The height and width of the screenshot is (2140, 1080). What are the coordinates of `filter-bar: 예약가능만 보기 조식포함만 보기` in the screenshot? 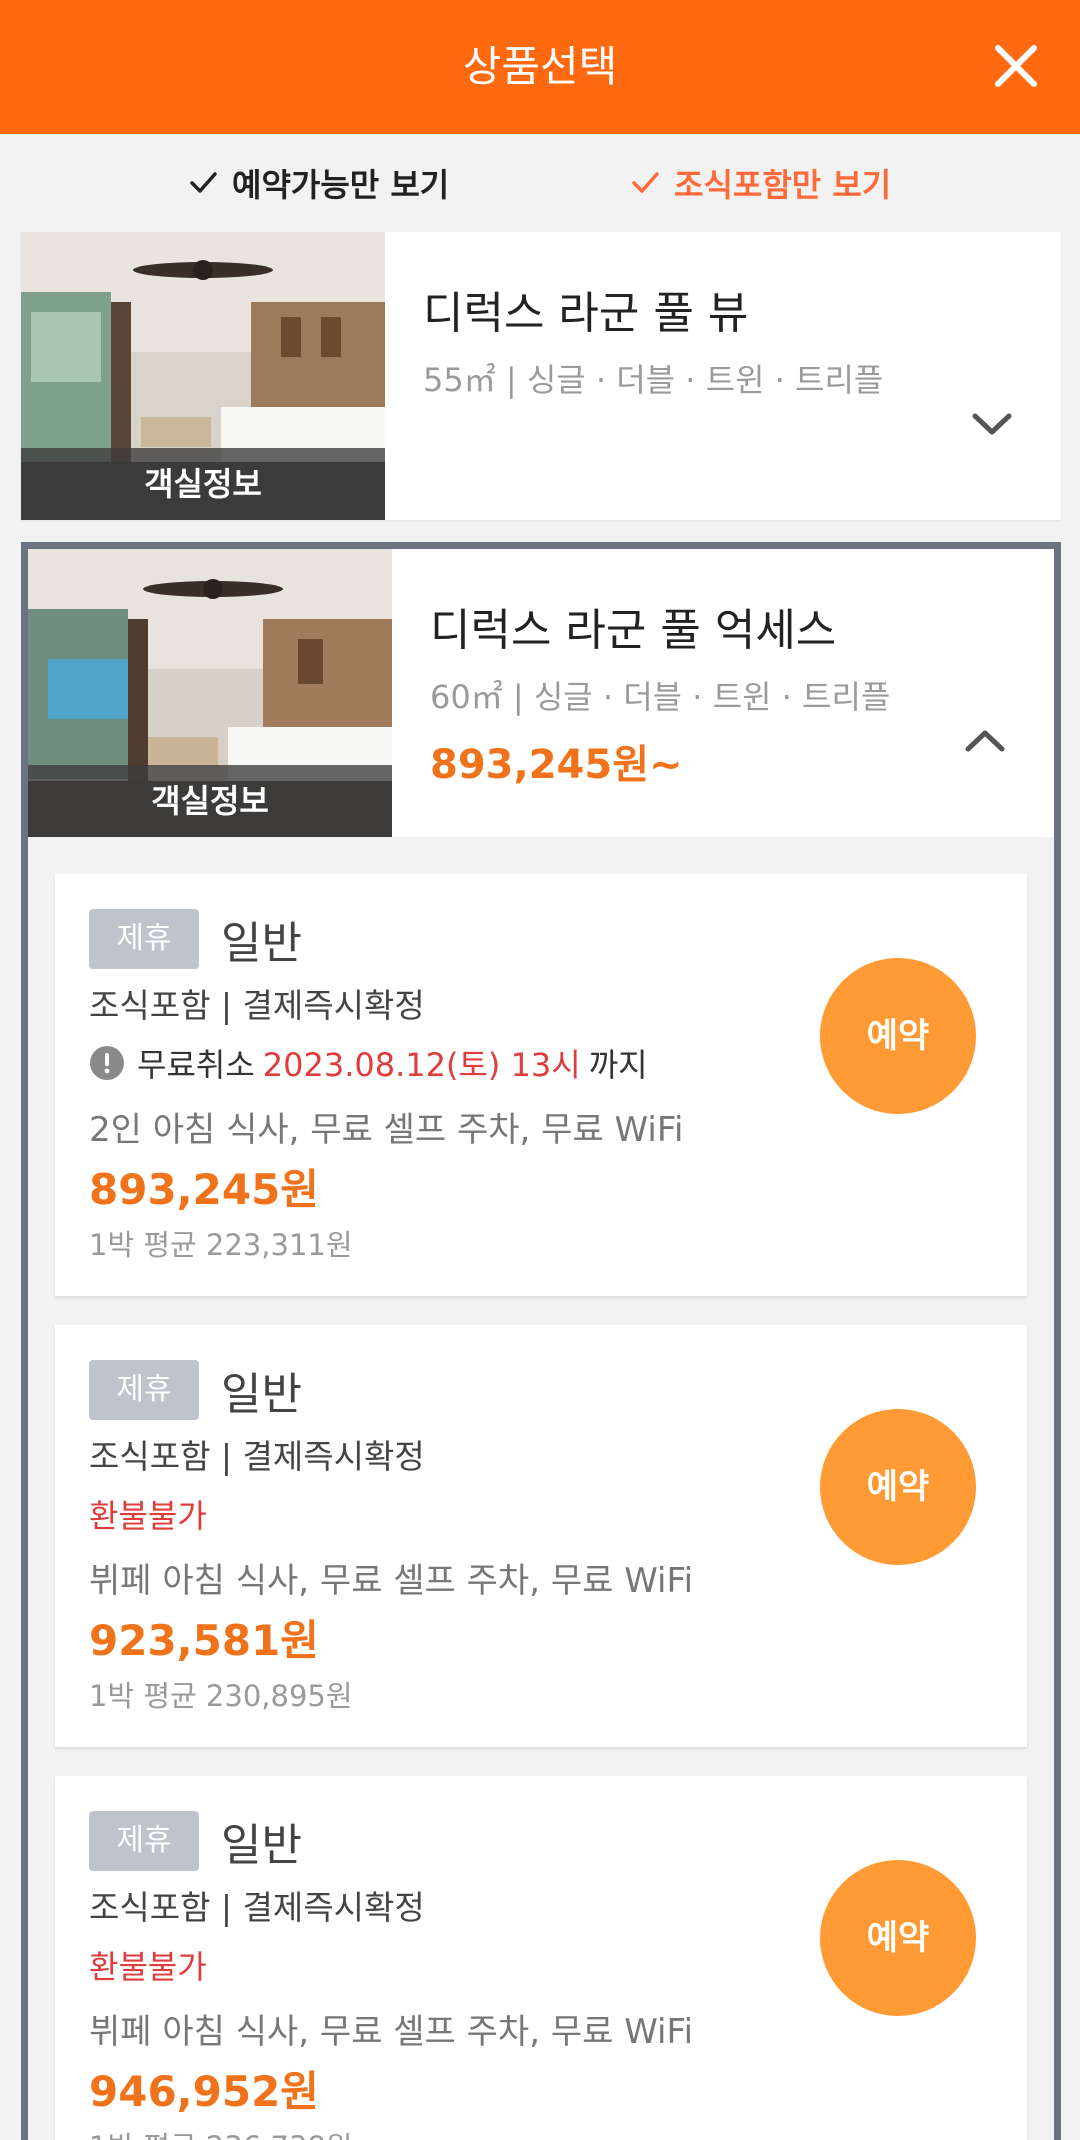 It's located at (540, 182).